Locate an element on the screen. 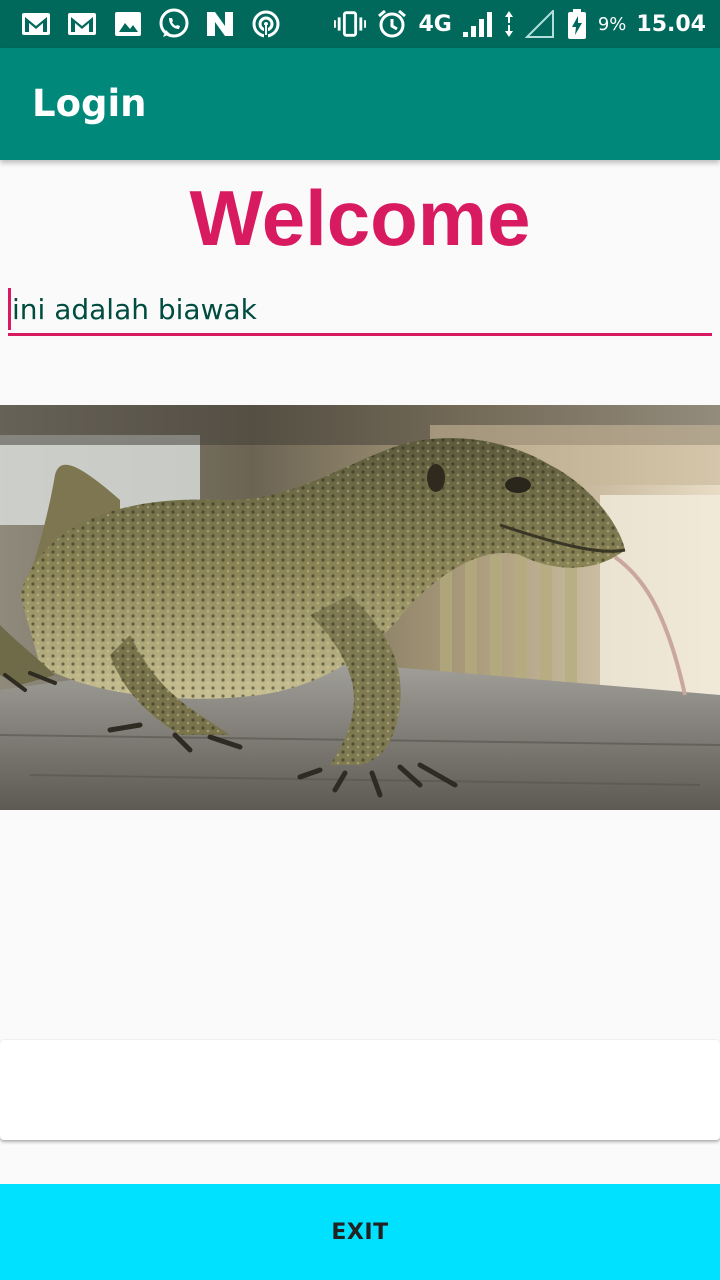 The height and width of the screenshot is (1280, 720). description-input: ini adalah biawak is located at coordinates (360, 310).